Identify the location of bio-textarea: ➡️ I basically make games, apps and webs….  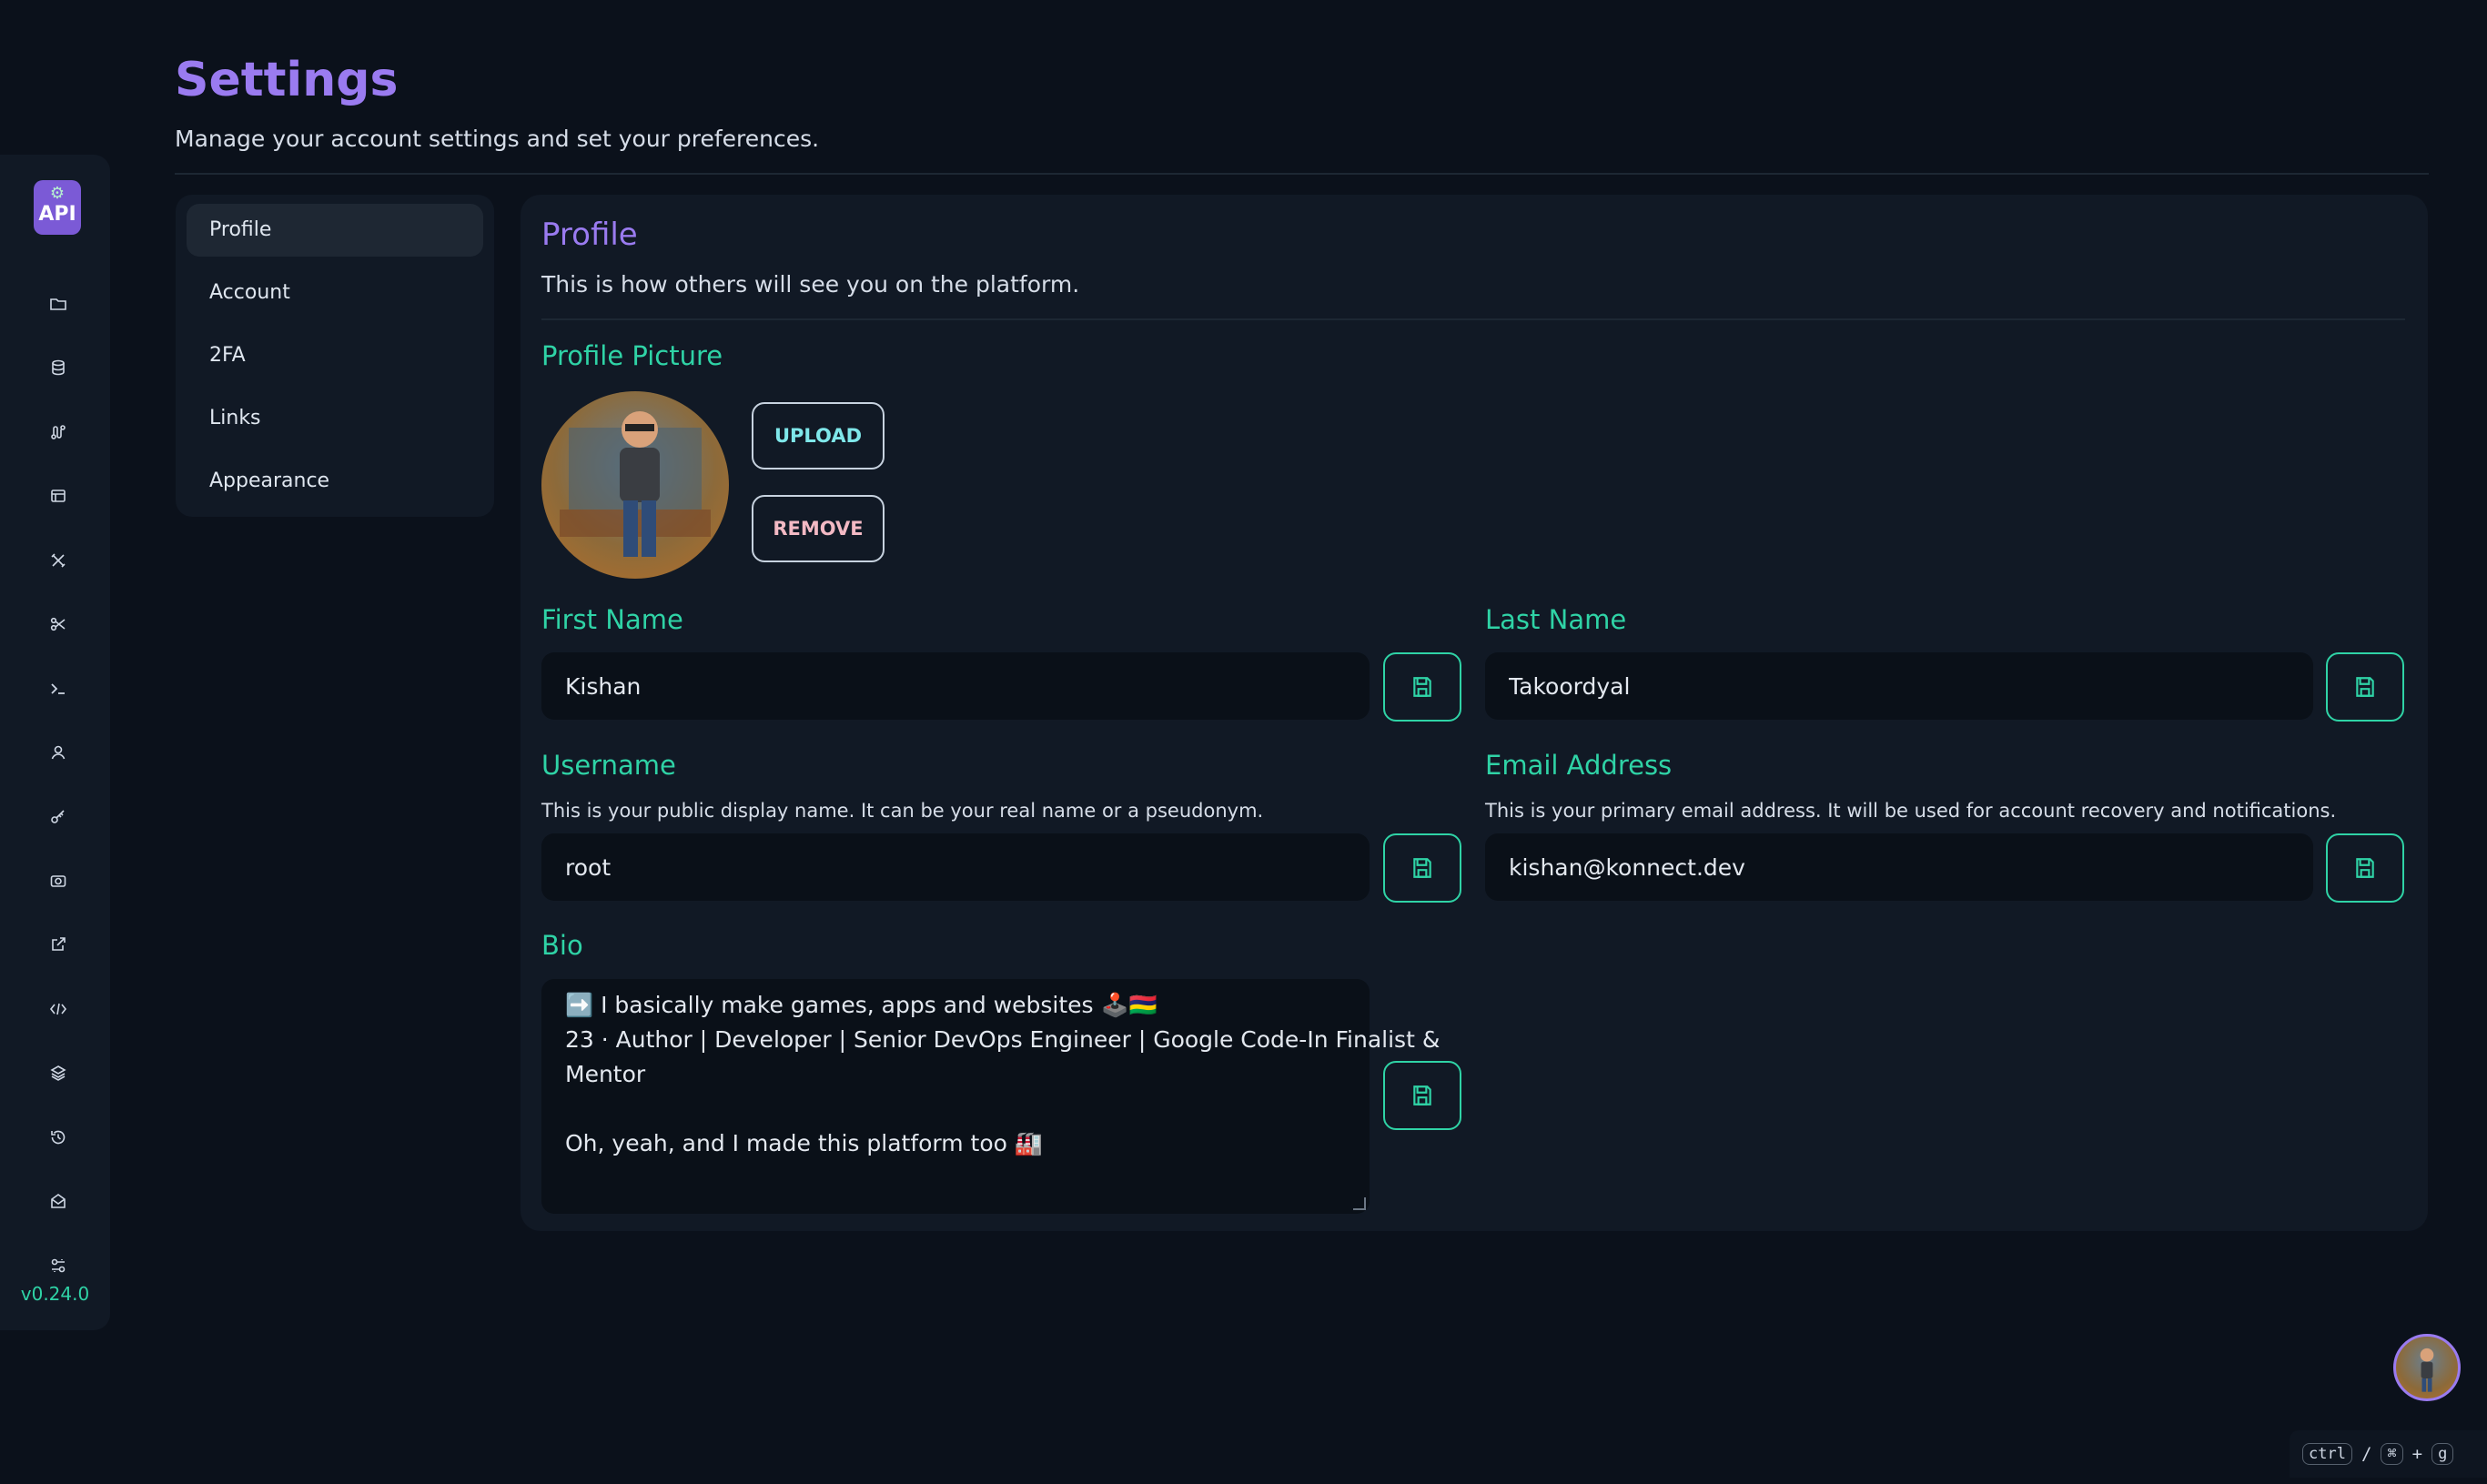
(991, 1096).